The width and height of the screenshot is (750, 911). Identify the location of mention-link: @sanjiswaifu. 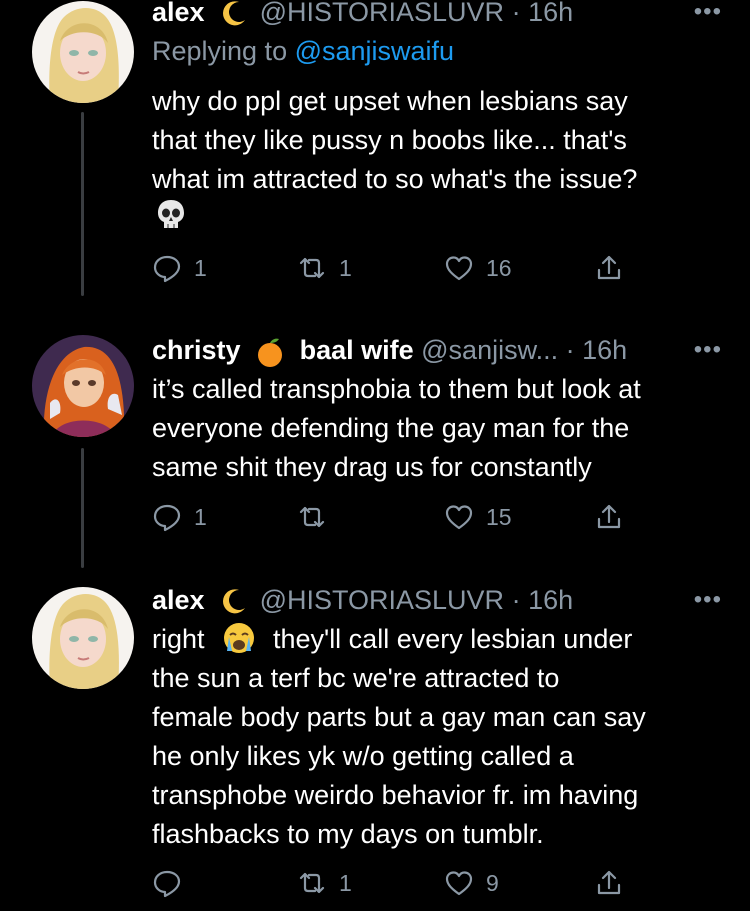
(374, 51).